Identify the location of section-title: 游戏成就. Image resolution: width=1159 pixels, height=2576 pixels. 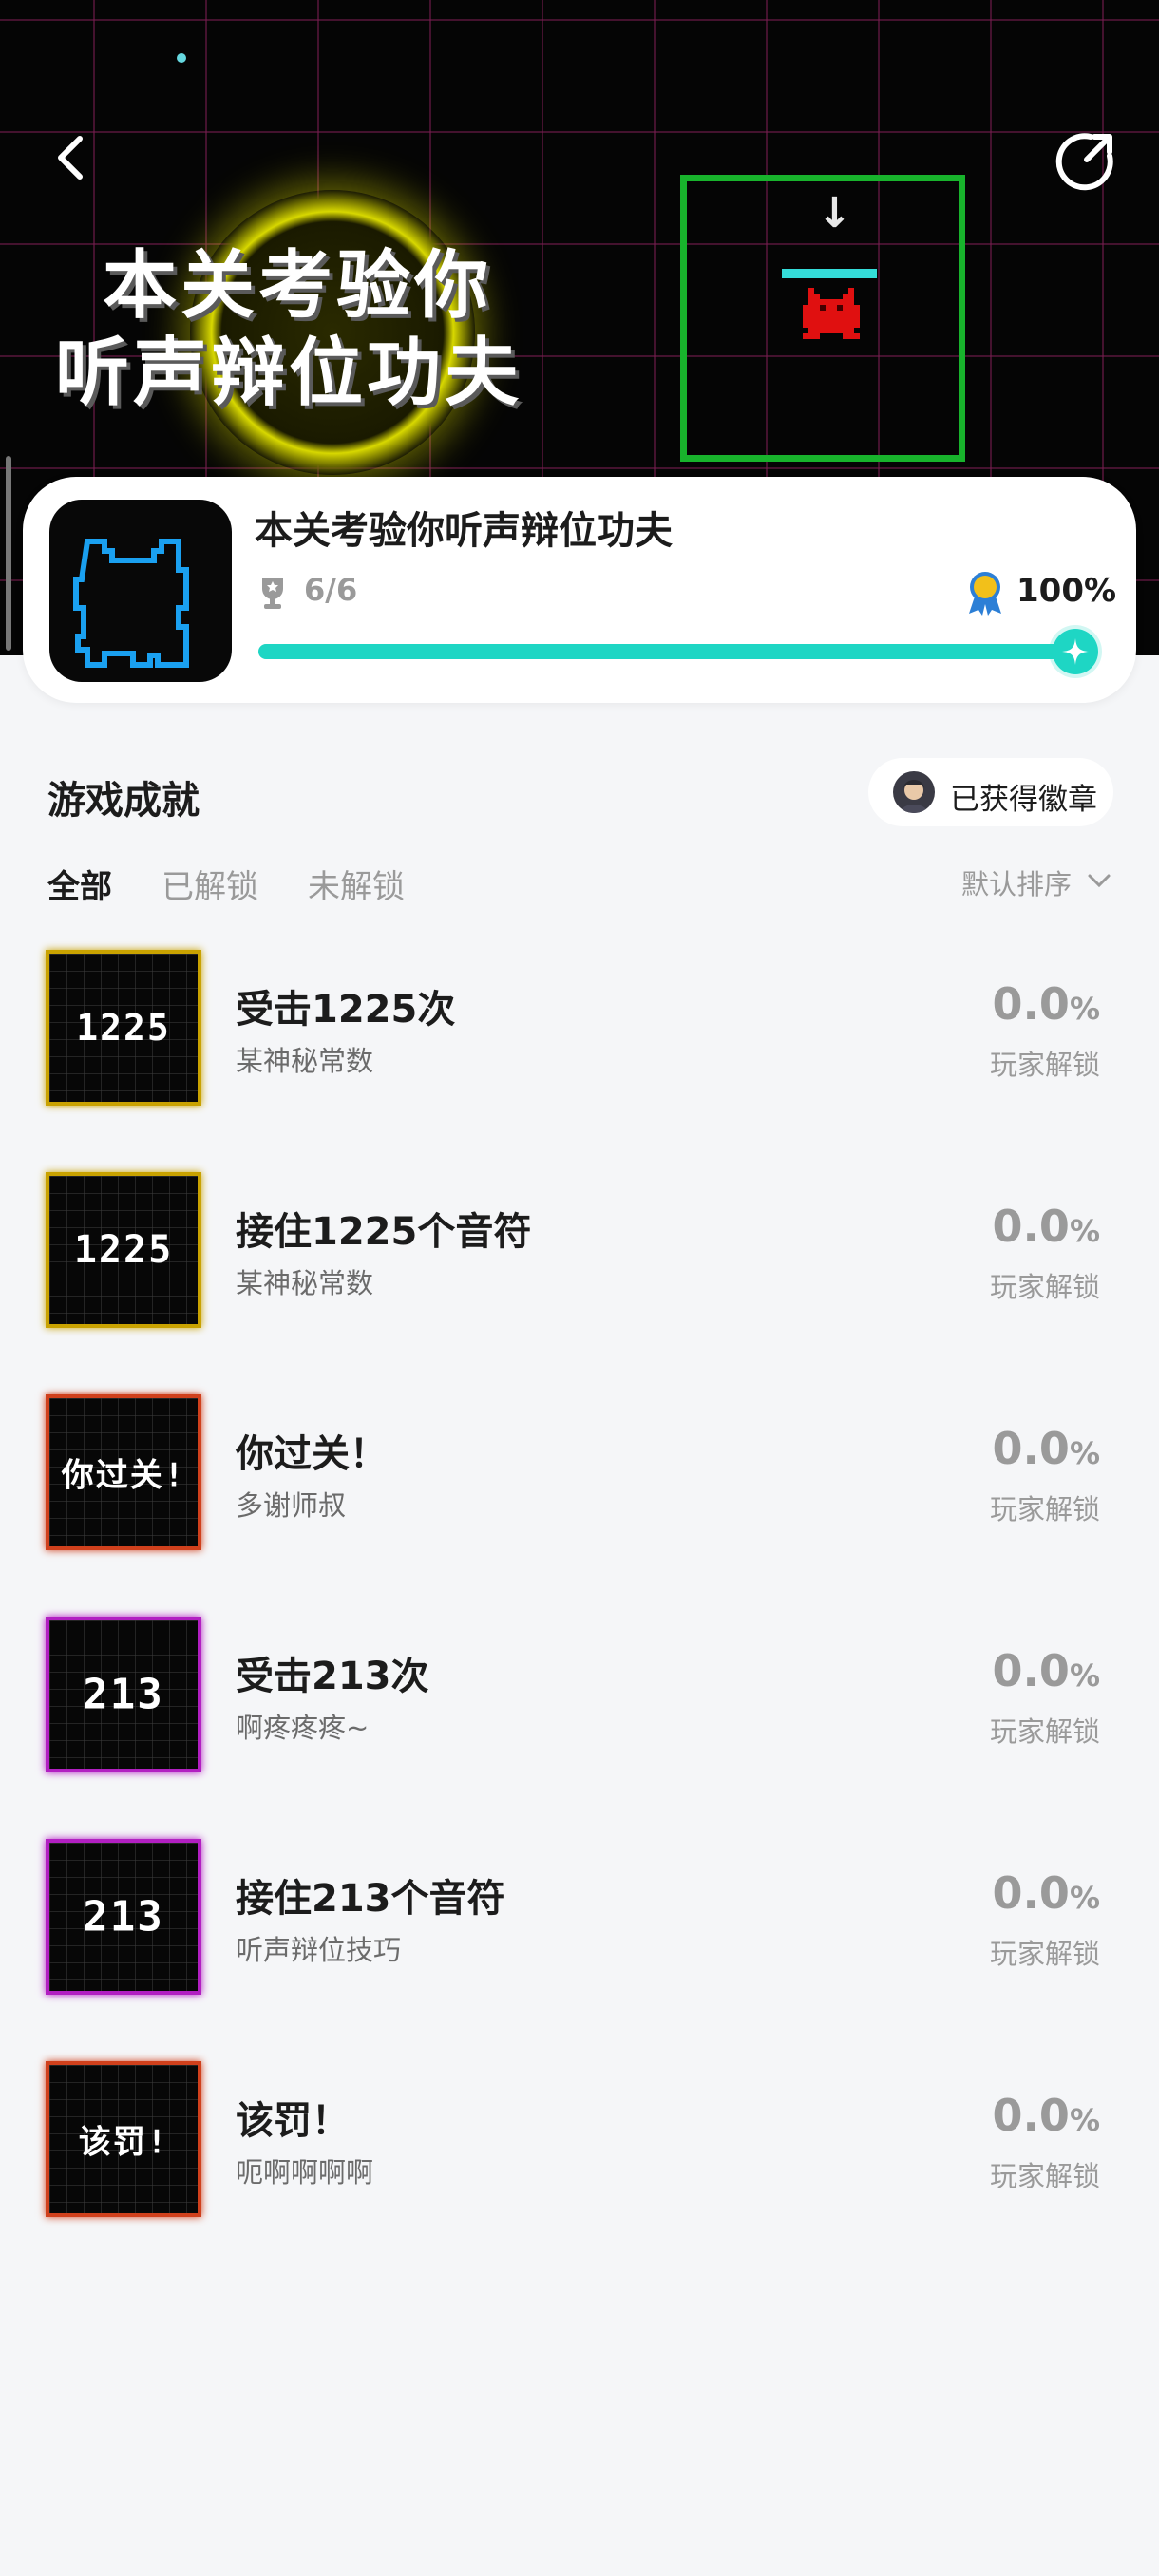
(124, 801).